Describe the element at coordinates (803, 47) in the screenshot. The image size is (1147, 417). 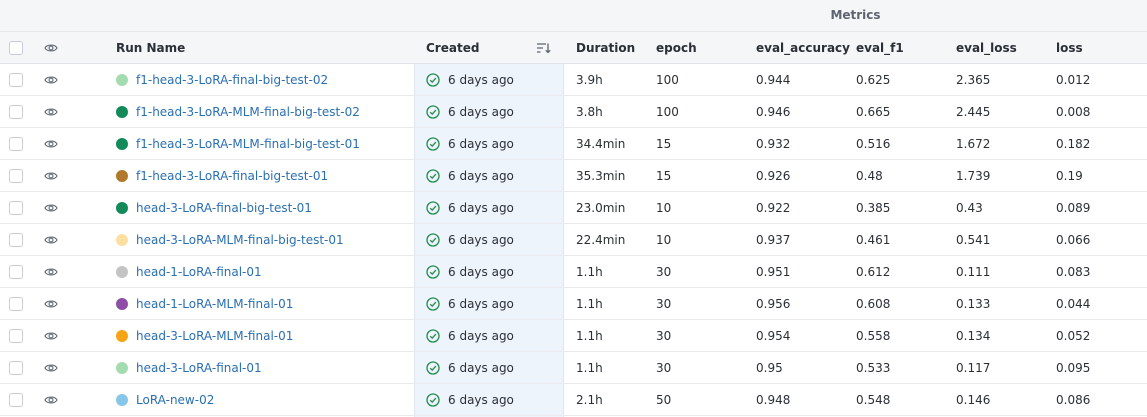
I see `column-header-eval-accuracy: eval_accuracy` at that location.